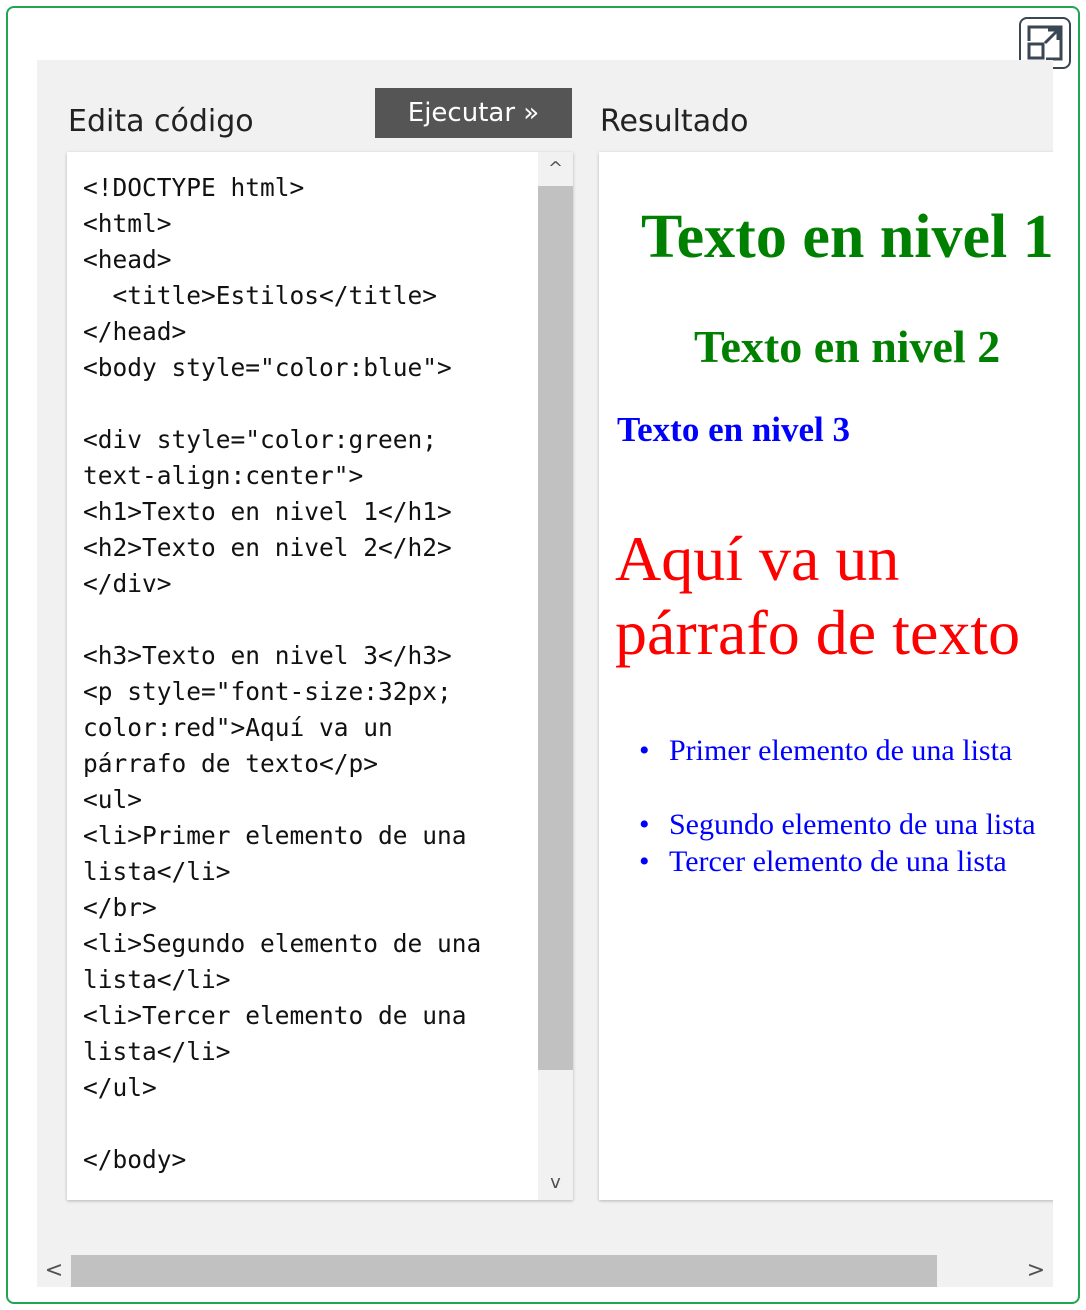 The height and width of the screenshot is (1310, 1086). I want to click on result-heading-1: Texto en nivel 1, so click(847, 237).